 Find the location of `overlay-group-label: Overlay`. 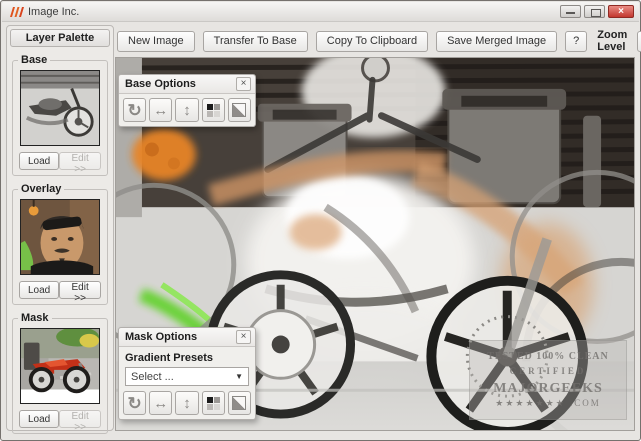

overlay-group-label: Overlay is located at coordinates (41, 189).